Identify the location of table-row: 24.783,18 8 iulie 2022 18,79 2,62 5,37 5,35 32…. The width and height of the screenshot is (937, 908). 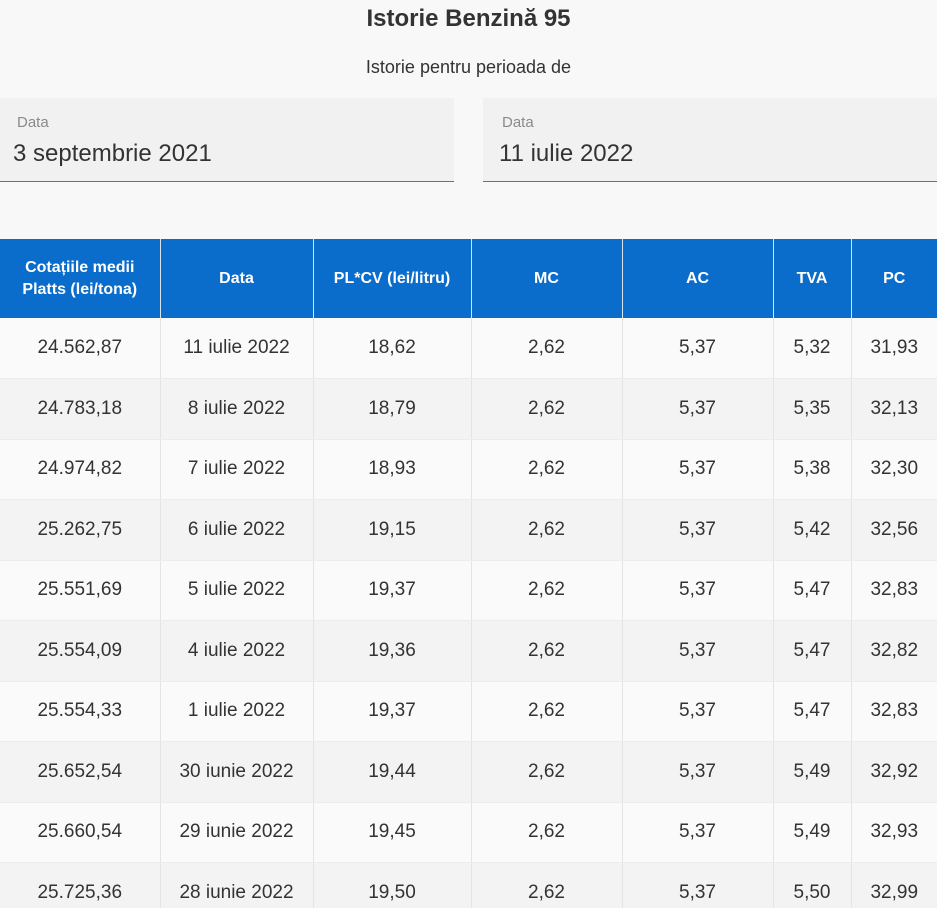
(468, 409).